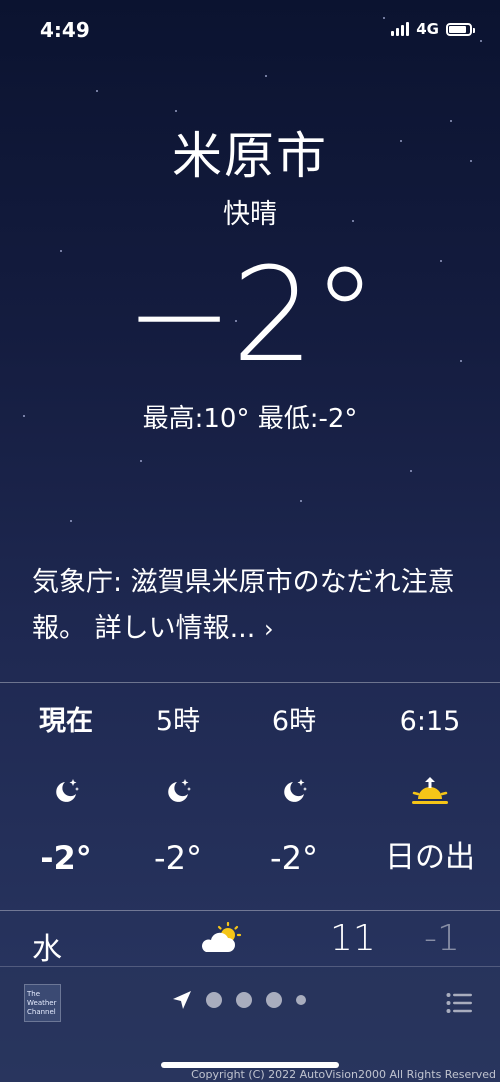 Image resolution: width=500 pixels, height=1082 pixels. Describe the element at coordinates (250, 419) in the screenshot. I see `high-low-temperature: 最高:10° 最低:-2°` at that location.